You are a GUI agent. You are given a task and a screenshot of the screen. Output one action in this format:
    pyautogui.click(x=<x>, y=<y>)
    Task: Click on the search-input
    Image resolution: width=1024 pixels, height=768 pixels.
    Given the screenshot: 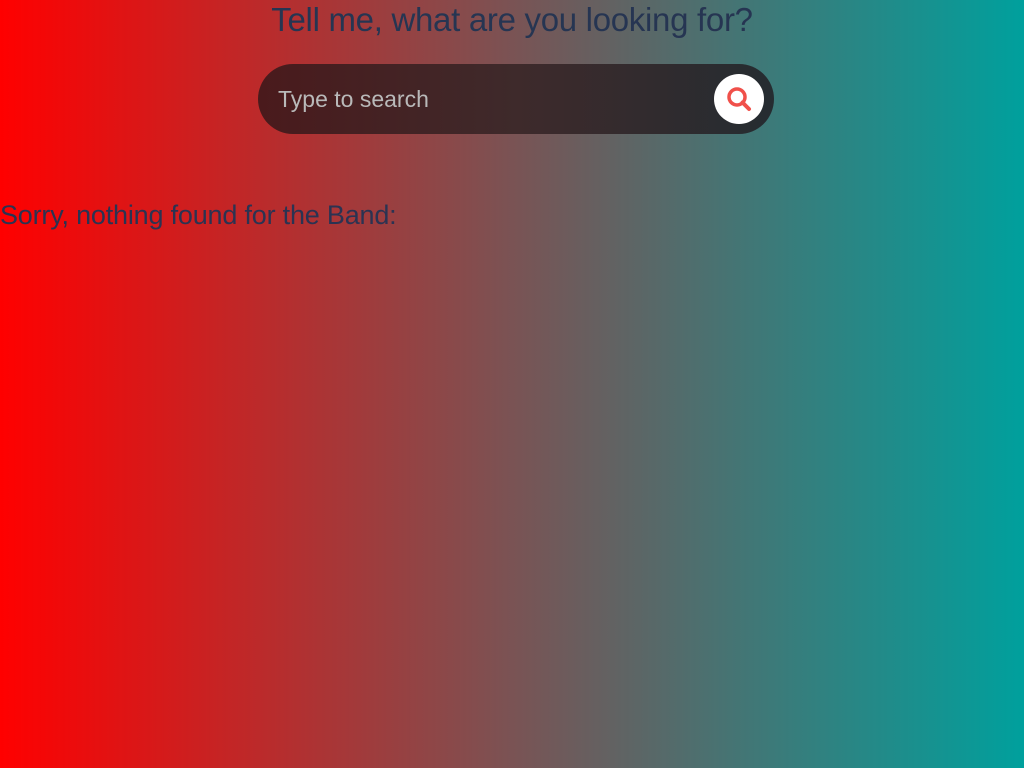 What is the action you would take?
    pyautogui.click(x=488, y=99)
    